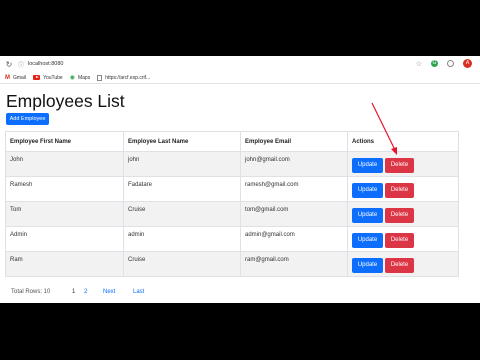 This screenshot has height=360, width=480. I want to click on annotation-arrow-line, so click(383, 126).